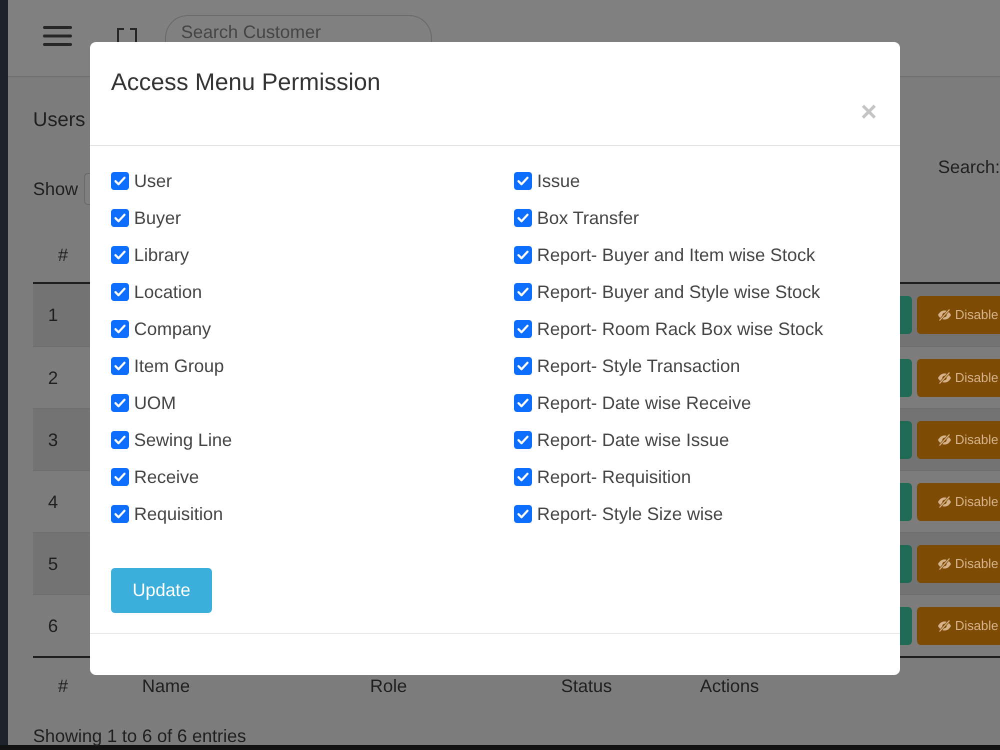 This screenshot has width=1000, height=750. What do you see at coordinates (63, 686) in the screenshot?
I see `column-footer: #` at bounding box center [63, 686].